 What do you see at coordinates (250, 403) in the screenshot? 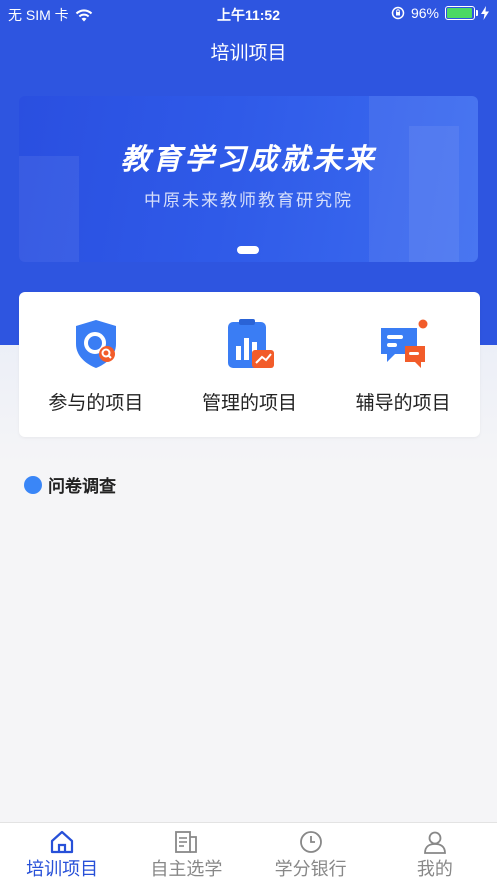
I see `menu-item-label: 管理的项目` at bounding box center [250, 403].